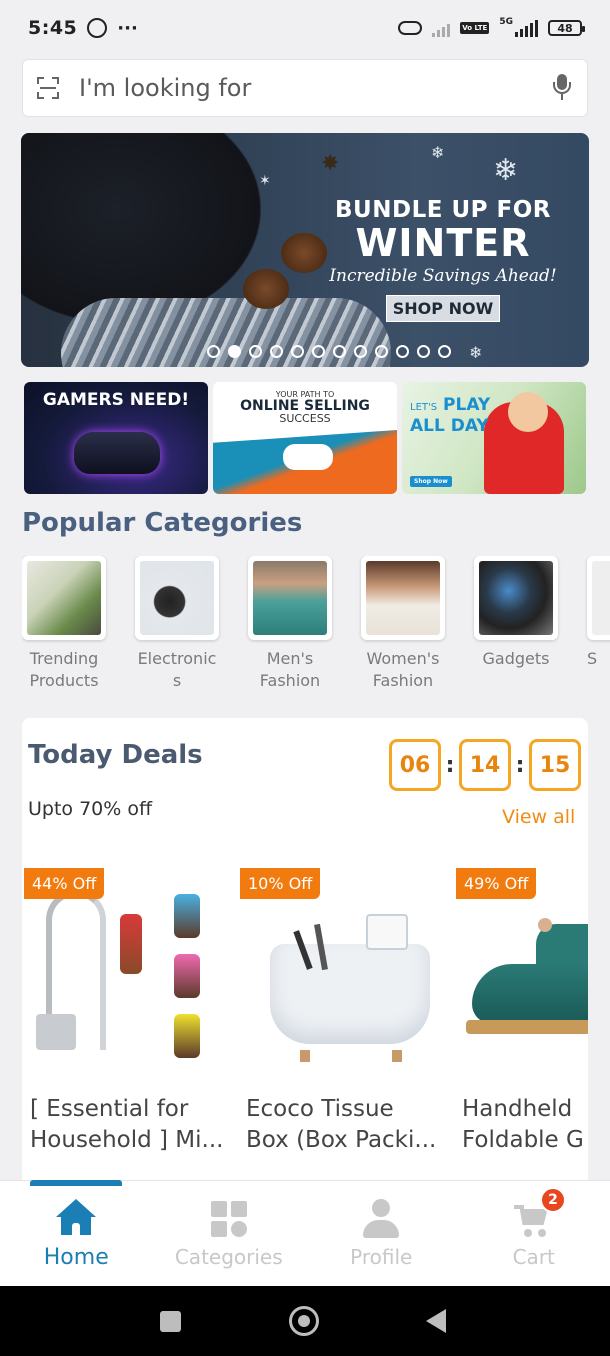 This screenshot has width=610, height=1356. I want to click on today-deals-title: Today Deals, so click(115, 755).